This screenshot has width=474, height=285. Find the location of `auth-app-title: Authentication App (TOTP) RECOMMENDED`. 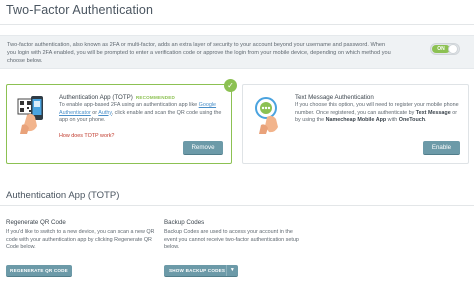

auth-app-title: Authentication App (TOTP) RECOMMENDED is located at coordinates (117, 97).